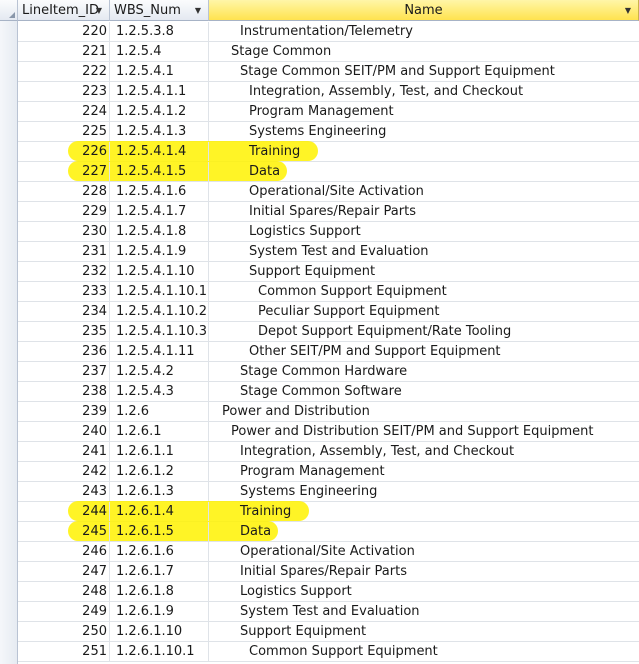 Image resolution: width=639 pixels, height=664 pixels. Describe the element at coordinates (328, 592) in the screenshot. I see `table-row: 248 1.2.6.1.8 Logistics Support` at that location.